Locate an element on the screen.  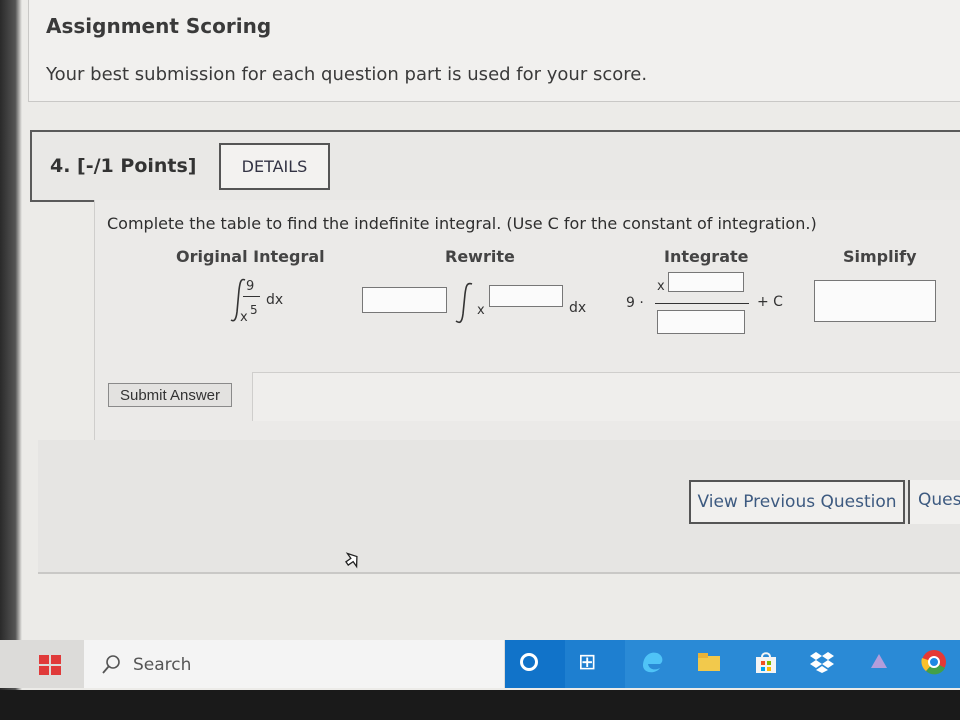
taskbar-apps-area is located at coordinates (792, 664).